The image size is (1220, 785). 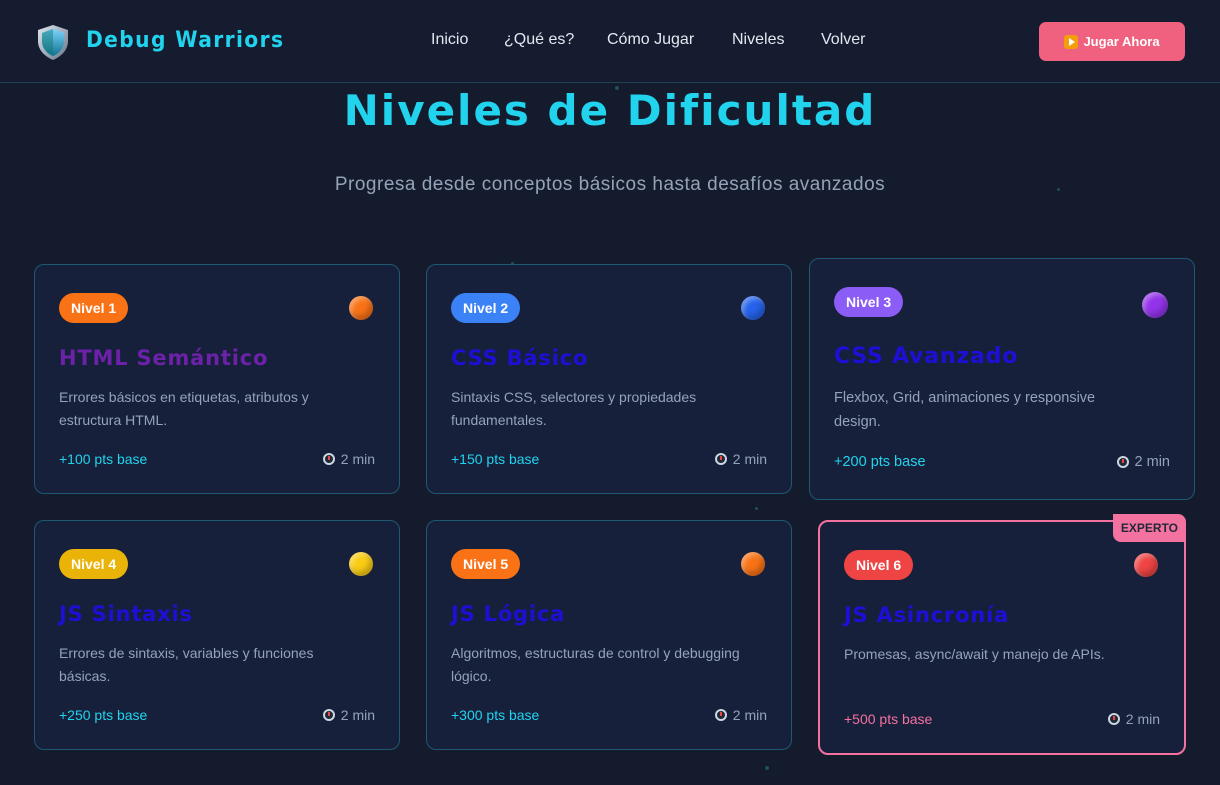 I want to click on level-badge: Nivel 2, so click(x=486, y=308).